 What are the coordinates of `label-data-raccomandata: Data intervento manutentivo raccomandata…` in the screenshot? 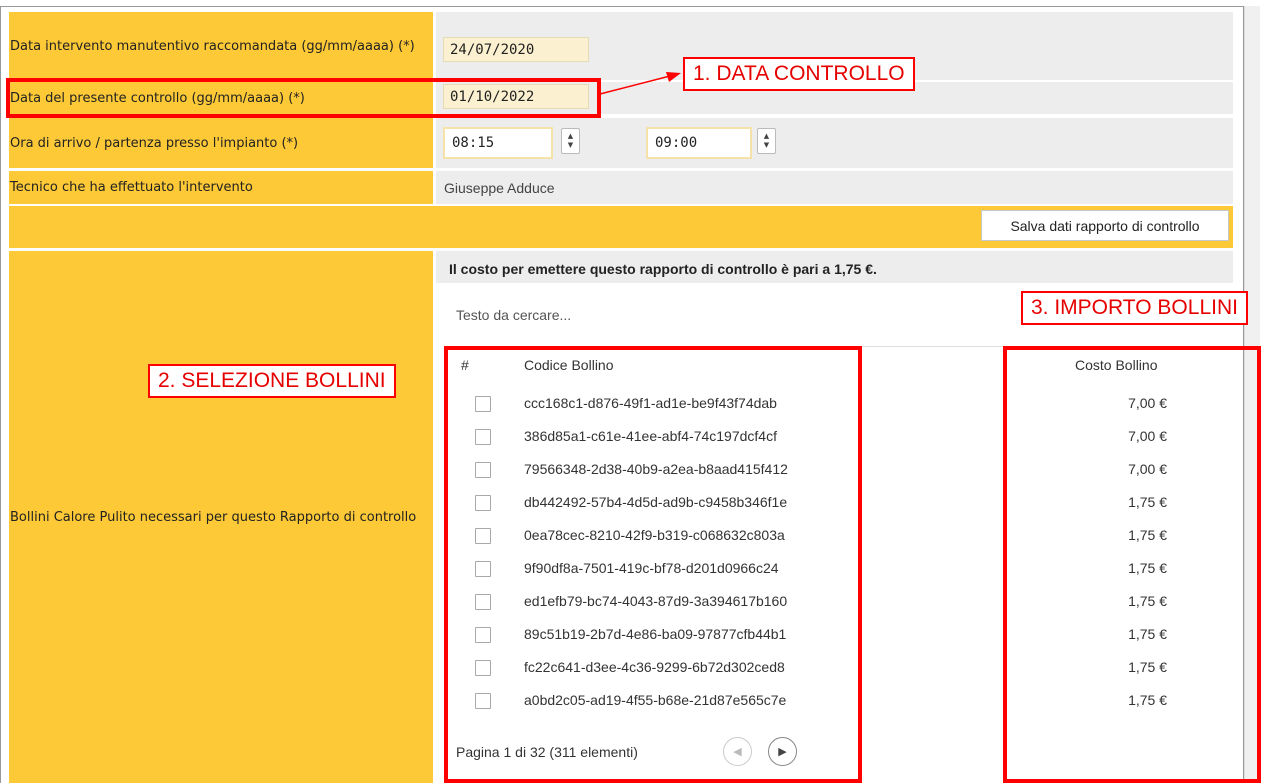 It's located at (221, 46).